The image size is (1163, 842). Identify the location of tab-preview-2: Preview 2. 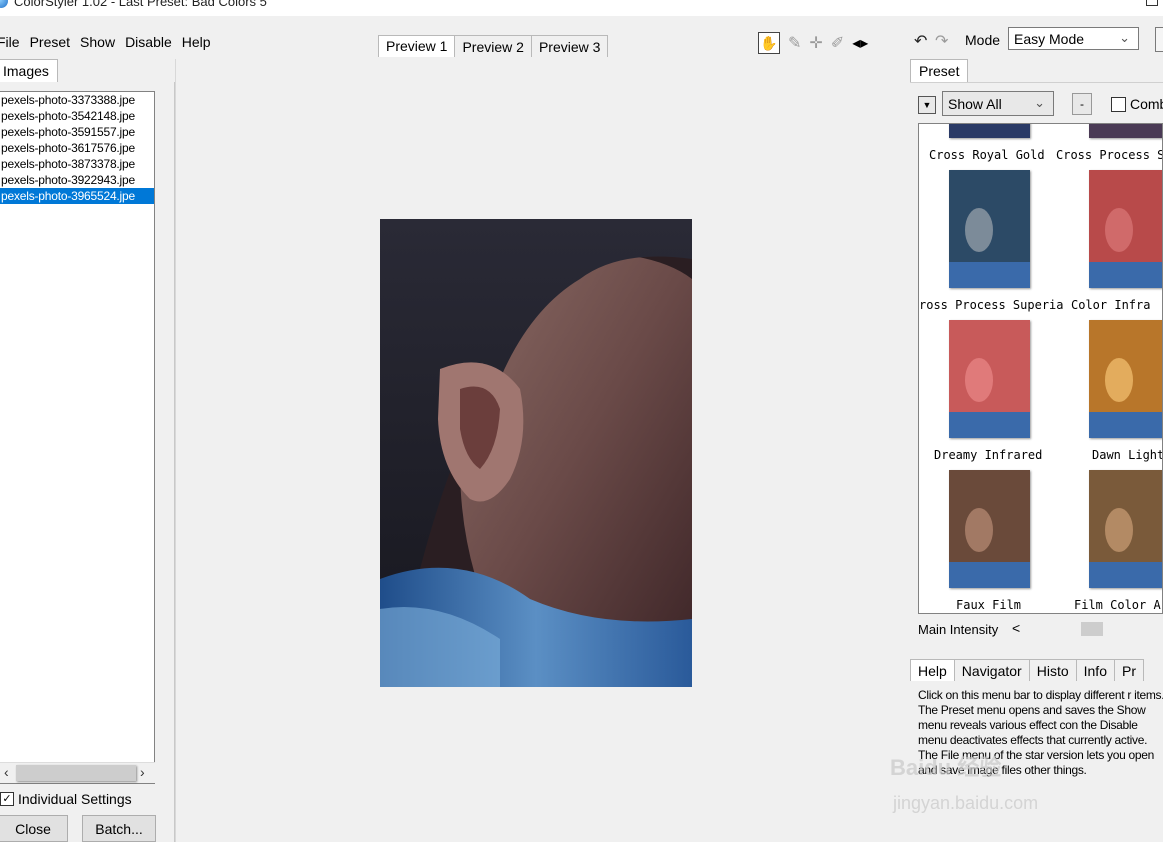
(493, 46).